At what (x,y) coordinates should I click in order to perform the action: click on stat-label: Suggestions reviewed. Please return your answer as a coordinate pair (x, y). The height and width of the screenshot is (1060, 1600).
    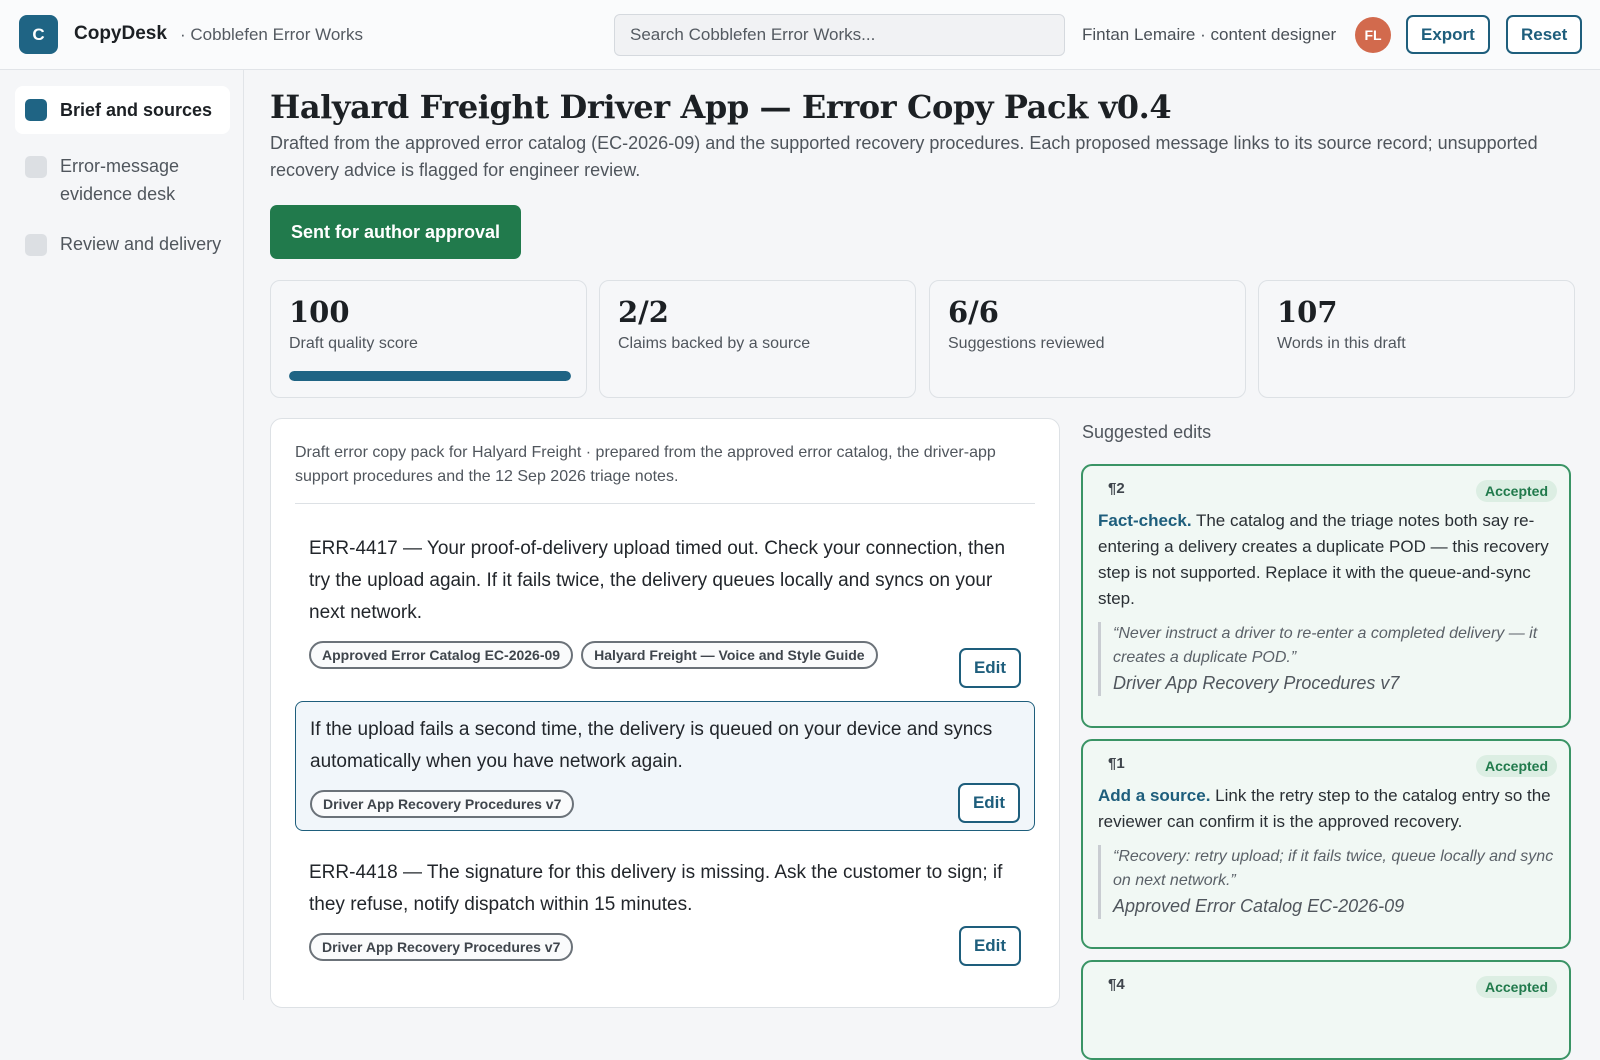
    Looking at the image, I should click on (1026, 343).